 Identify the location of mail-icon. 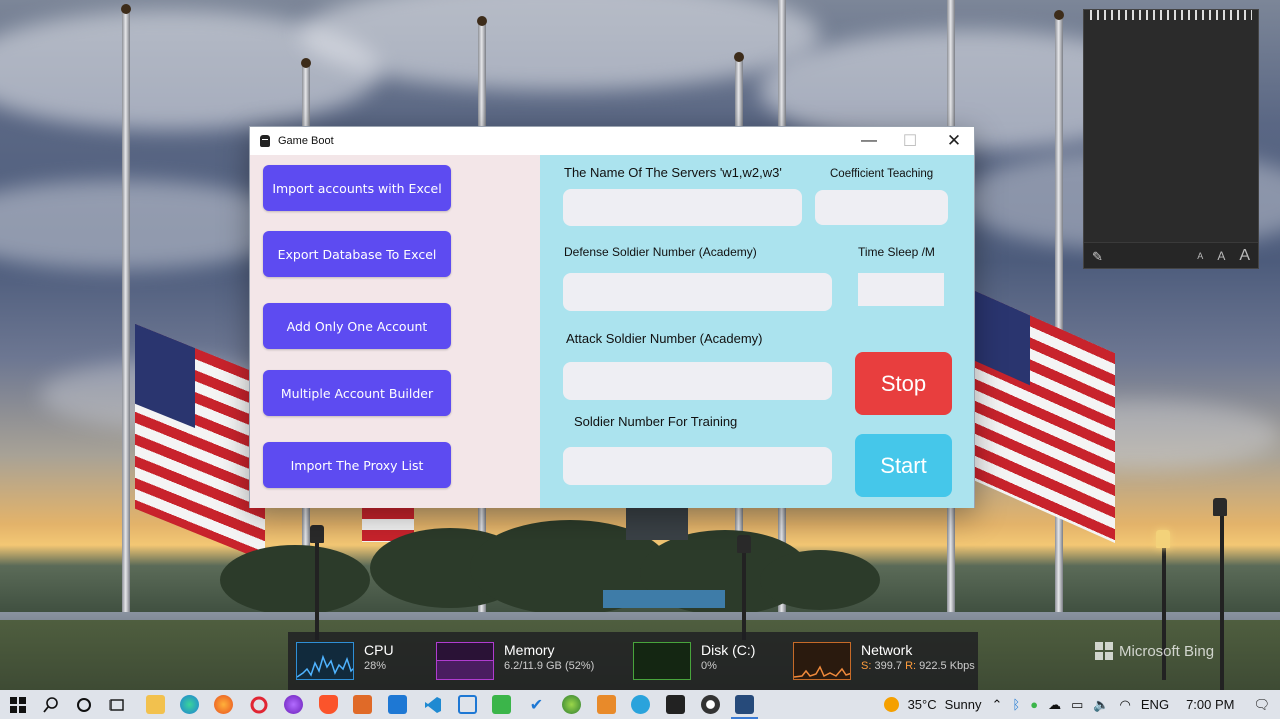
(397, 704).